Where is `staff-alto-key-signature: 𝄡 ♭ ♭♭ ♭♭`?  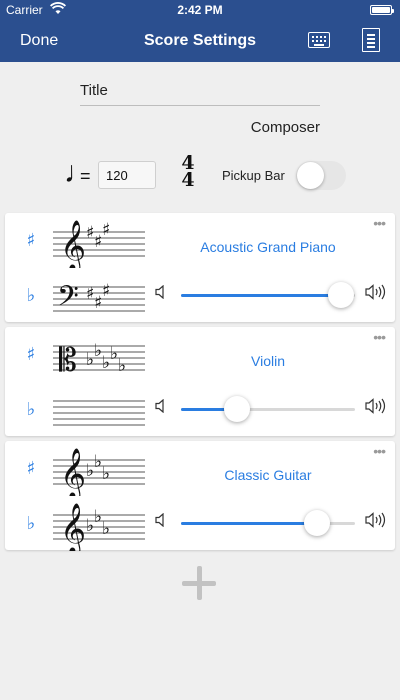 staff-alto-key-signature: 𝄡 ♭ ♭♭ ♭♭ is located at coordinates (99, 357).